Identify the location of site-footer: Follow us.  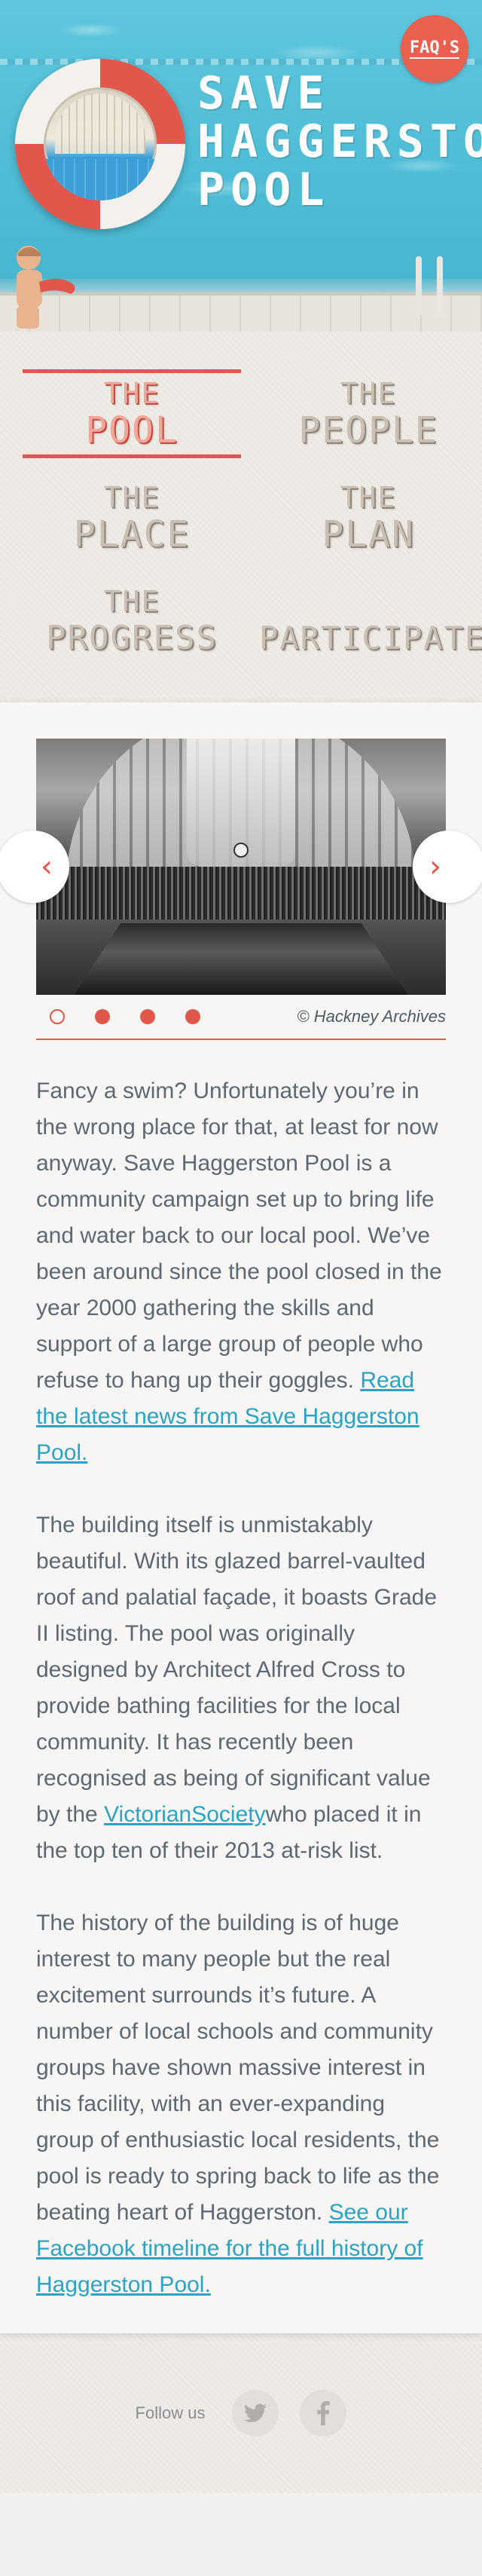
(241, 2413).